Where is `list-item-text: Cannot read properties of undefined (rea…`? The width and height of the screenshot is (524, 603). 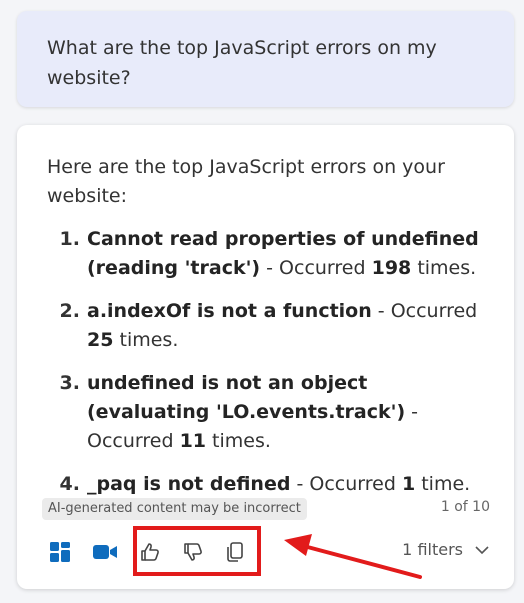
list-item-text: Cannot read properties of undefined (rea… is located at coordinates (287, 254).